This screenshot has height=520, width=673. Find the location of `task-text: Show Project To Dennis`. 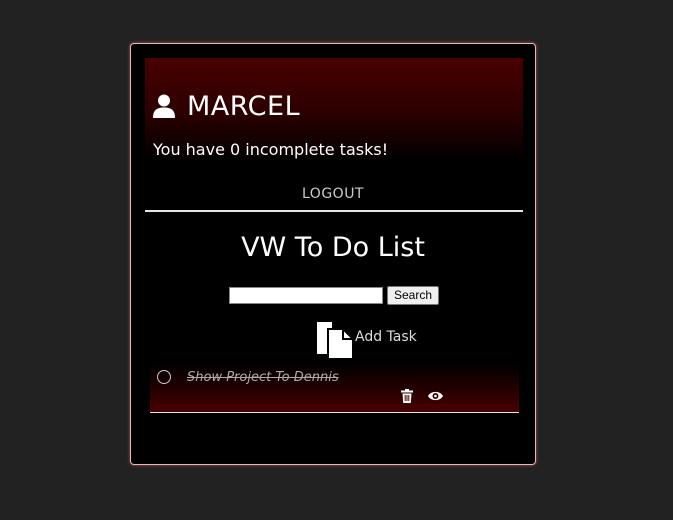

task-text: Show Project To Dennis is located at coordinates (263, 377).